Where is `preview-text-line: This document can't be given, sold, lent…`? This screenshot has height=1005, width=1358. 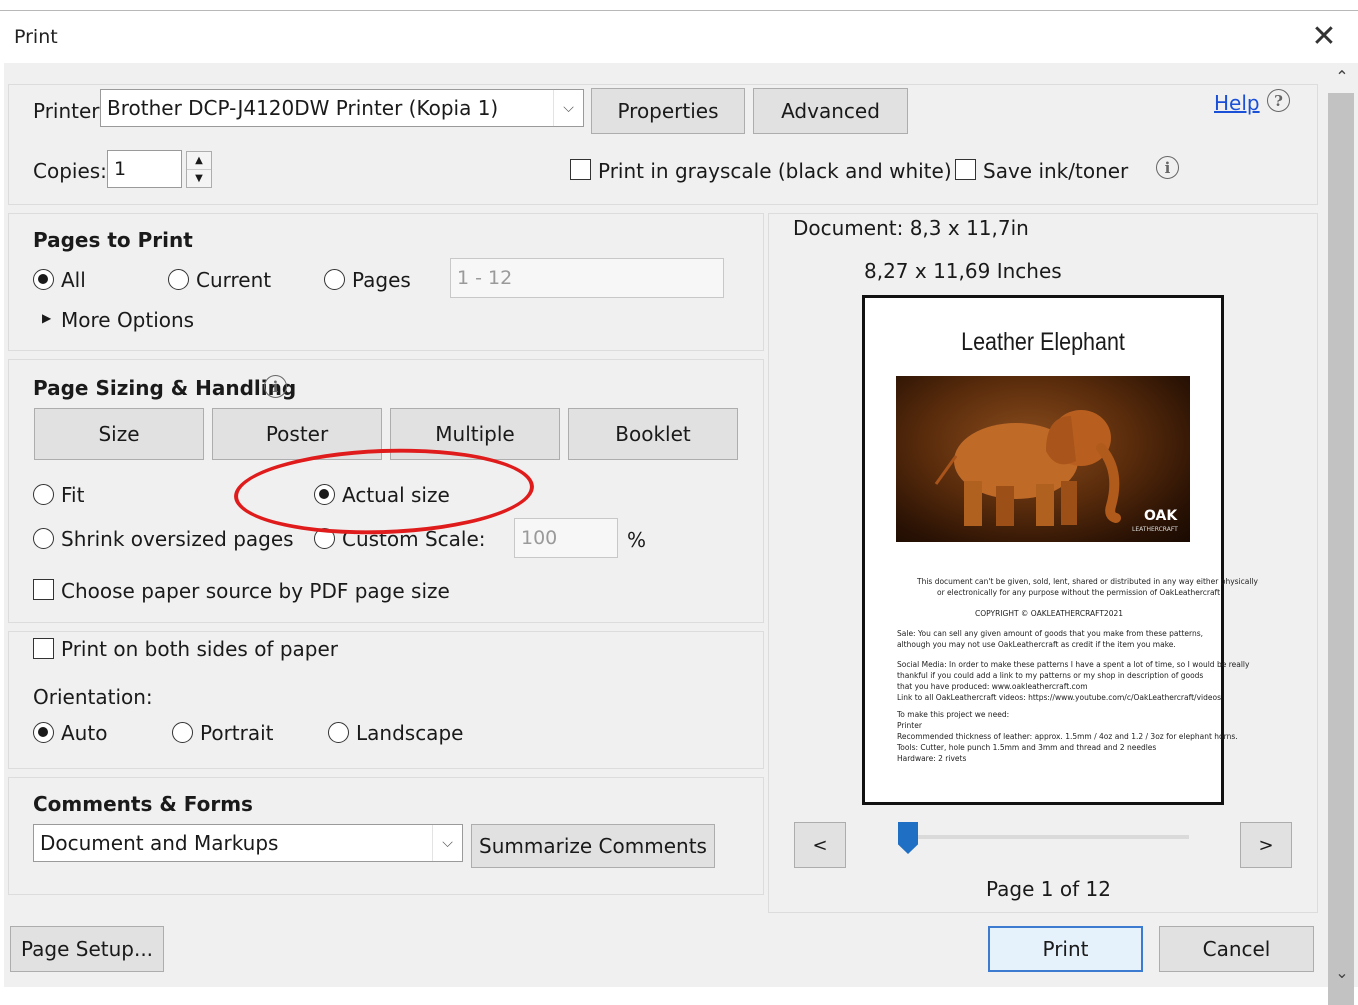 preview-text-line: This document can't be given, sold, lent… is located at coordinates (1087, 581).